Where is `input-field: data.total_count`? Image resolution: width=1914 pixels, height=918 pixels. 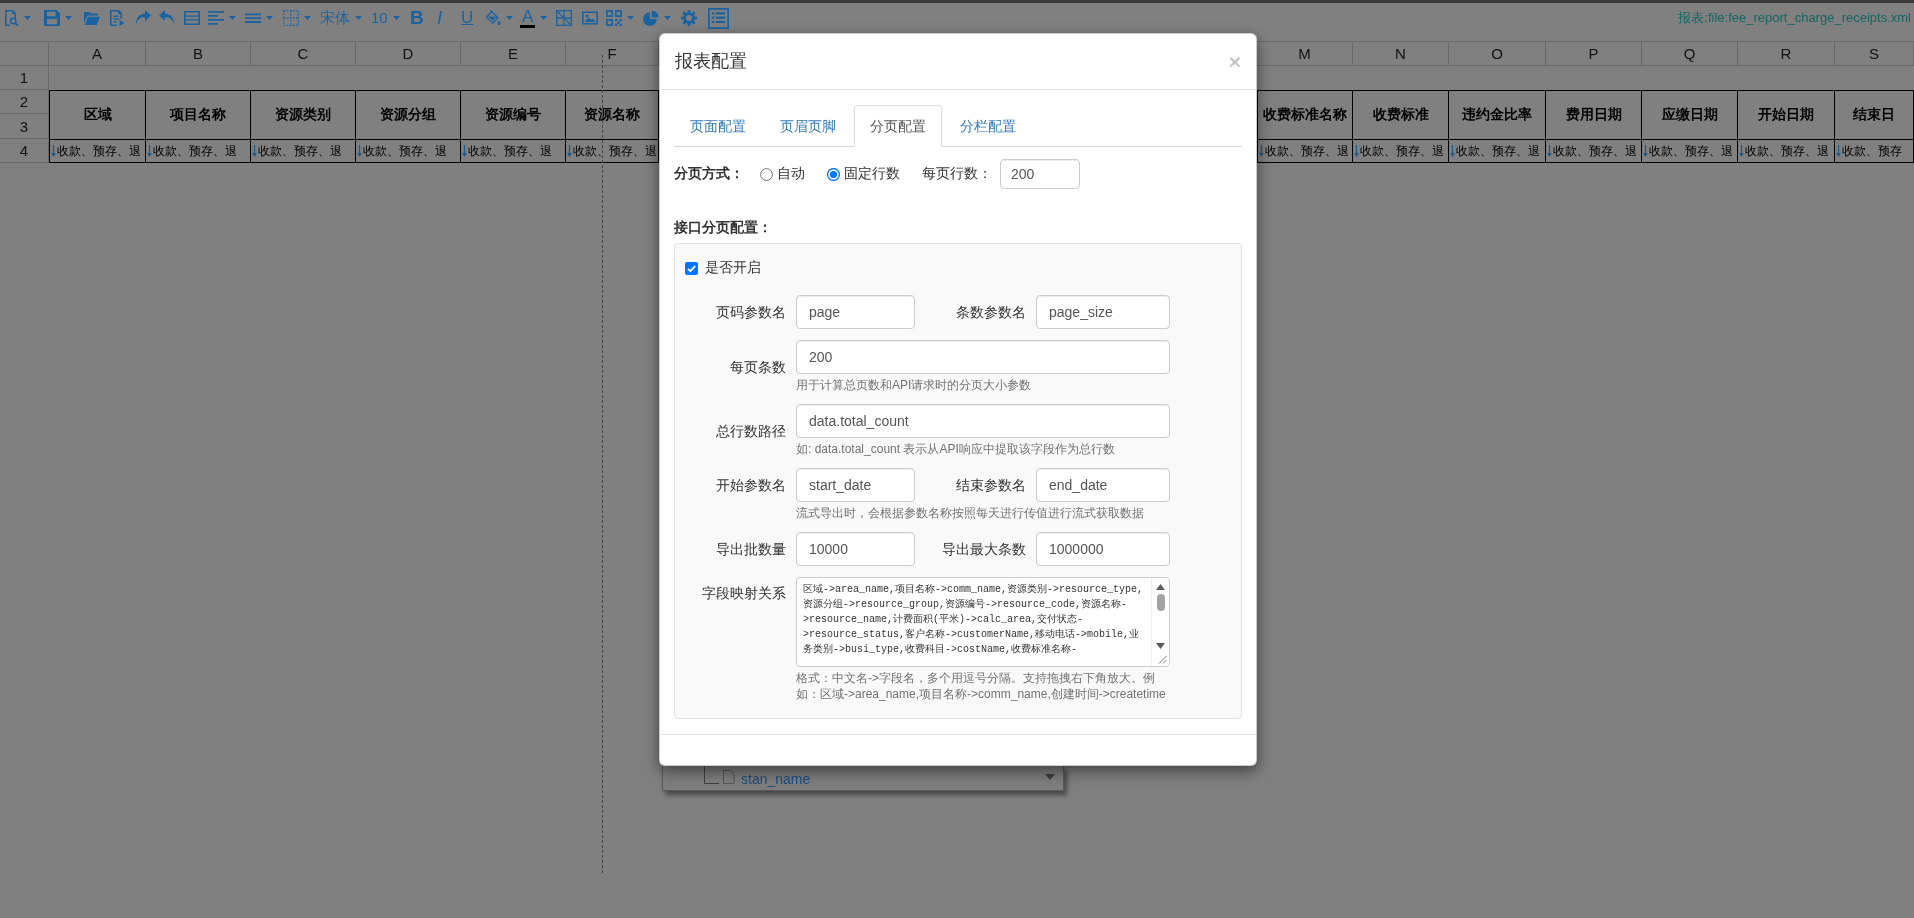 input-field: data.total_count is located at coordinates (983, 421).